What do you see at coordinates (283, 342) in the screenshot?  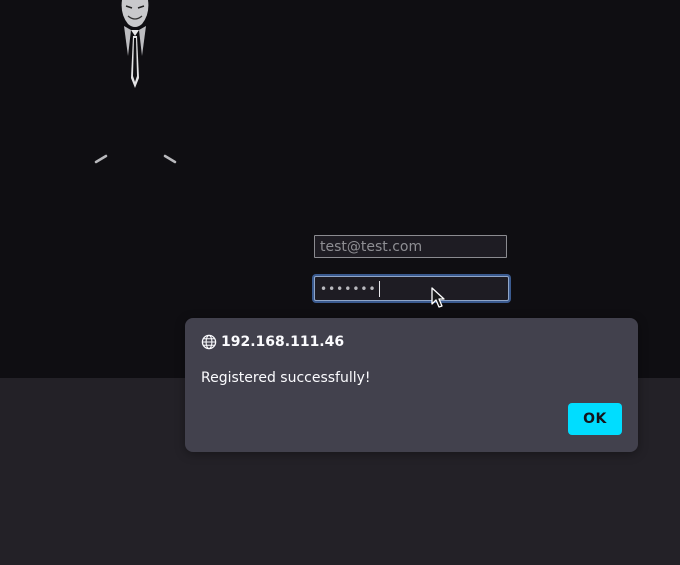 I see `dialog-origin-title: 192.168.111.46` at bounding box center [283, 342].